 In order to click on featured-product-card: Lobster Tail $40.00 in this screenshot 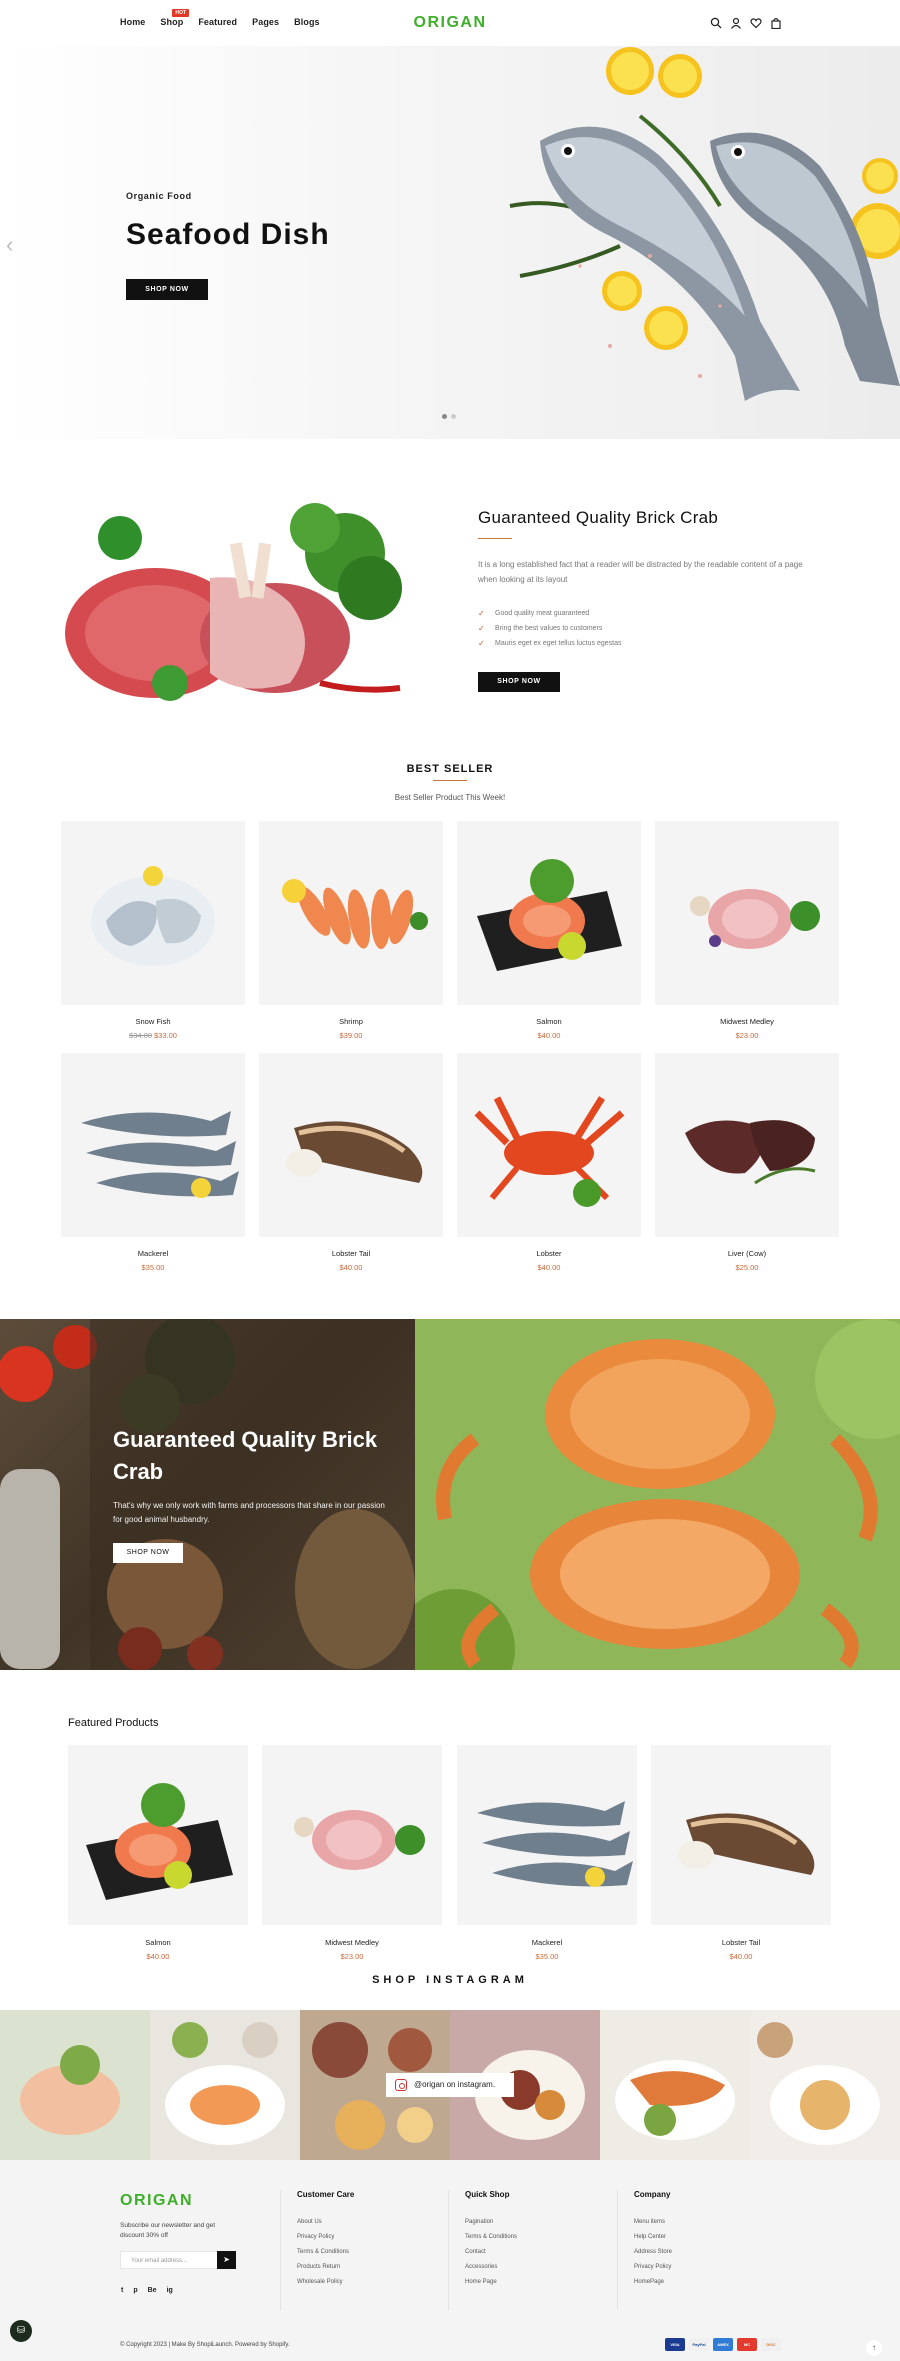, I will do `click(741, 1853)`.